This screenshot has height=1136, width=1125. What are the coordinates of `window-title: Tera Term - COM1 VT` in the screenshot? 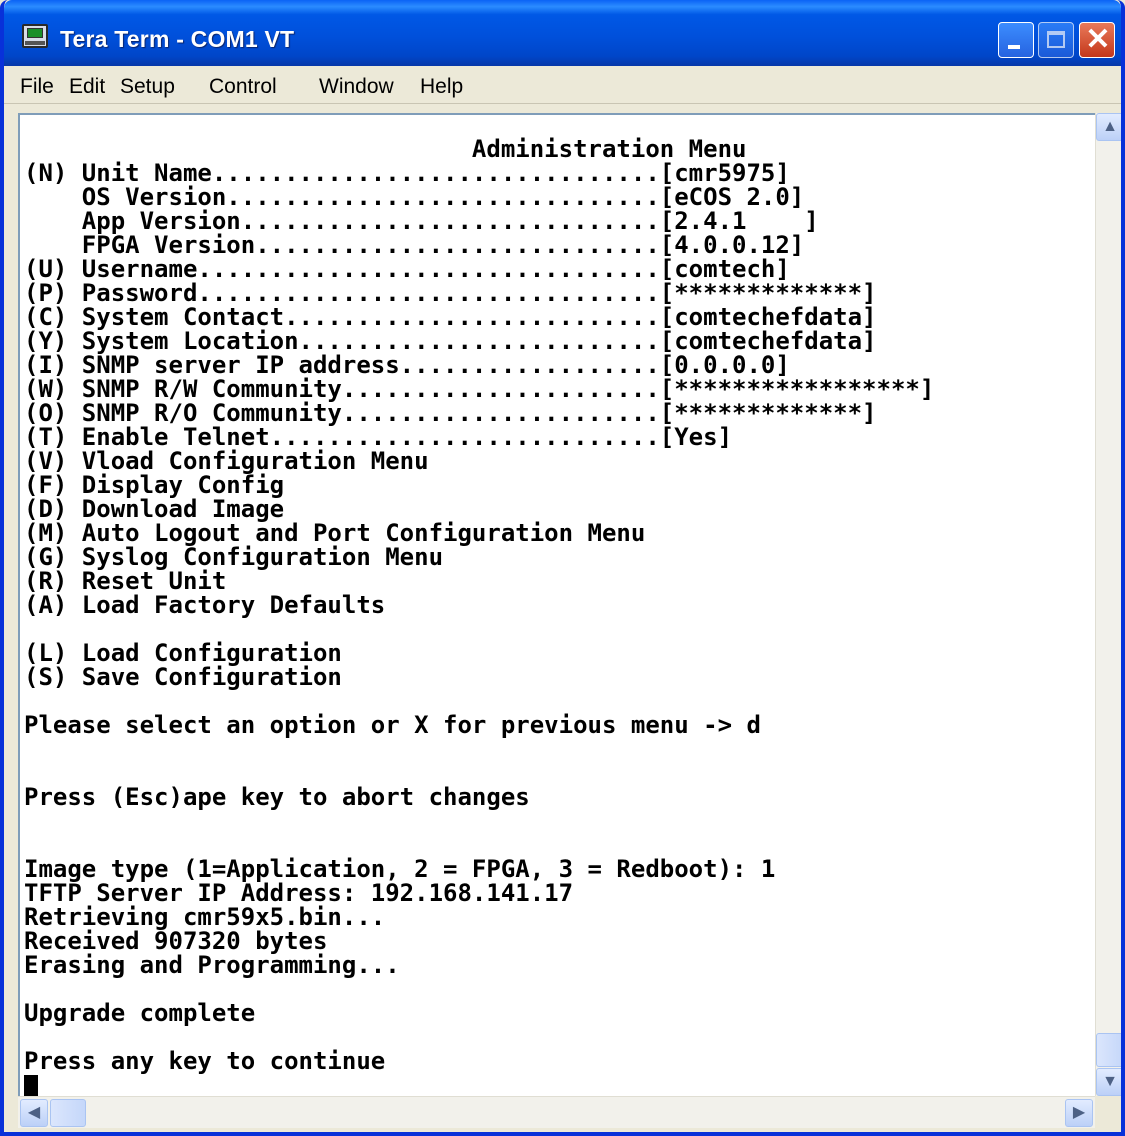 It's located at (177, 39).